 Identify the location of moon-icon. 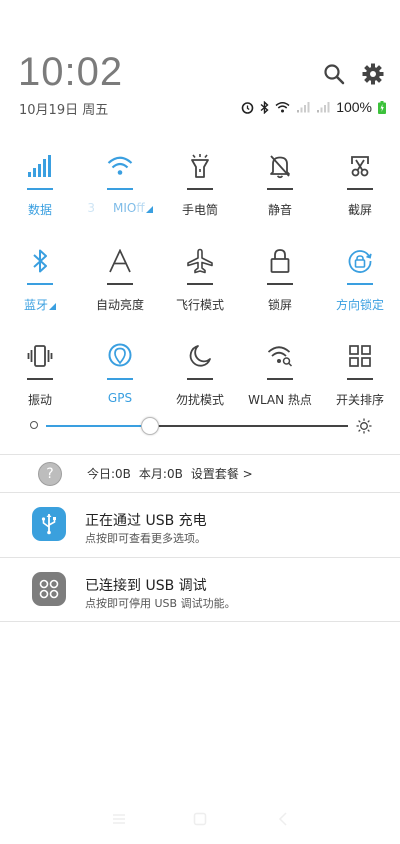
(200, 356).